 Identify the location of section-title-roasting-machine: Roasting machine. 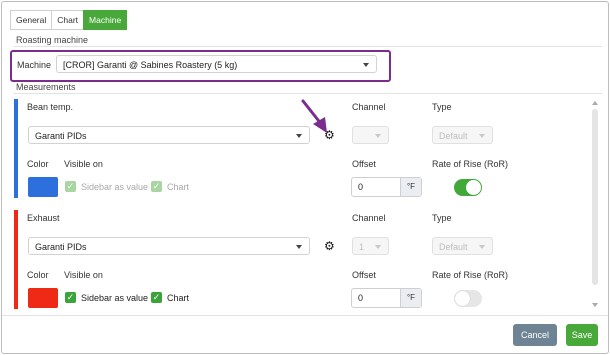
(52, 40).